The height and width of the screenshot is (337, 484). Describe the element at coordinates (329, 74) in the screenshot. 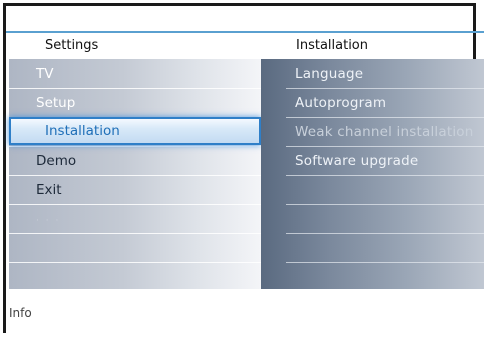

I see `submenu-item-language: Language` at that location.